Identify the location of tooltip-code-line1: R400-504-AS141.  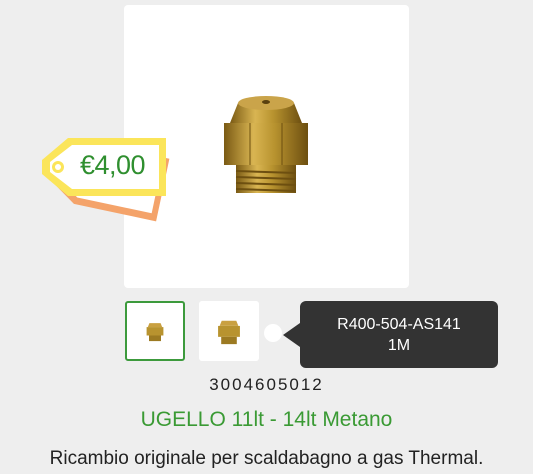
(399, 324).